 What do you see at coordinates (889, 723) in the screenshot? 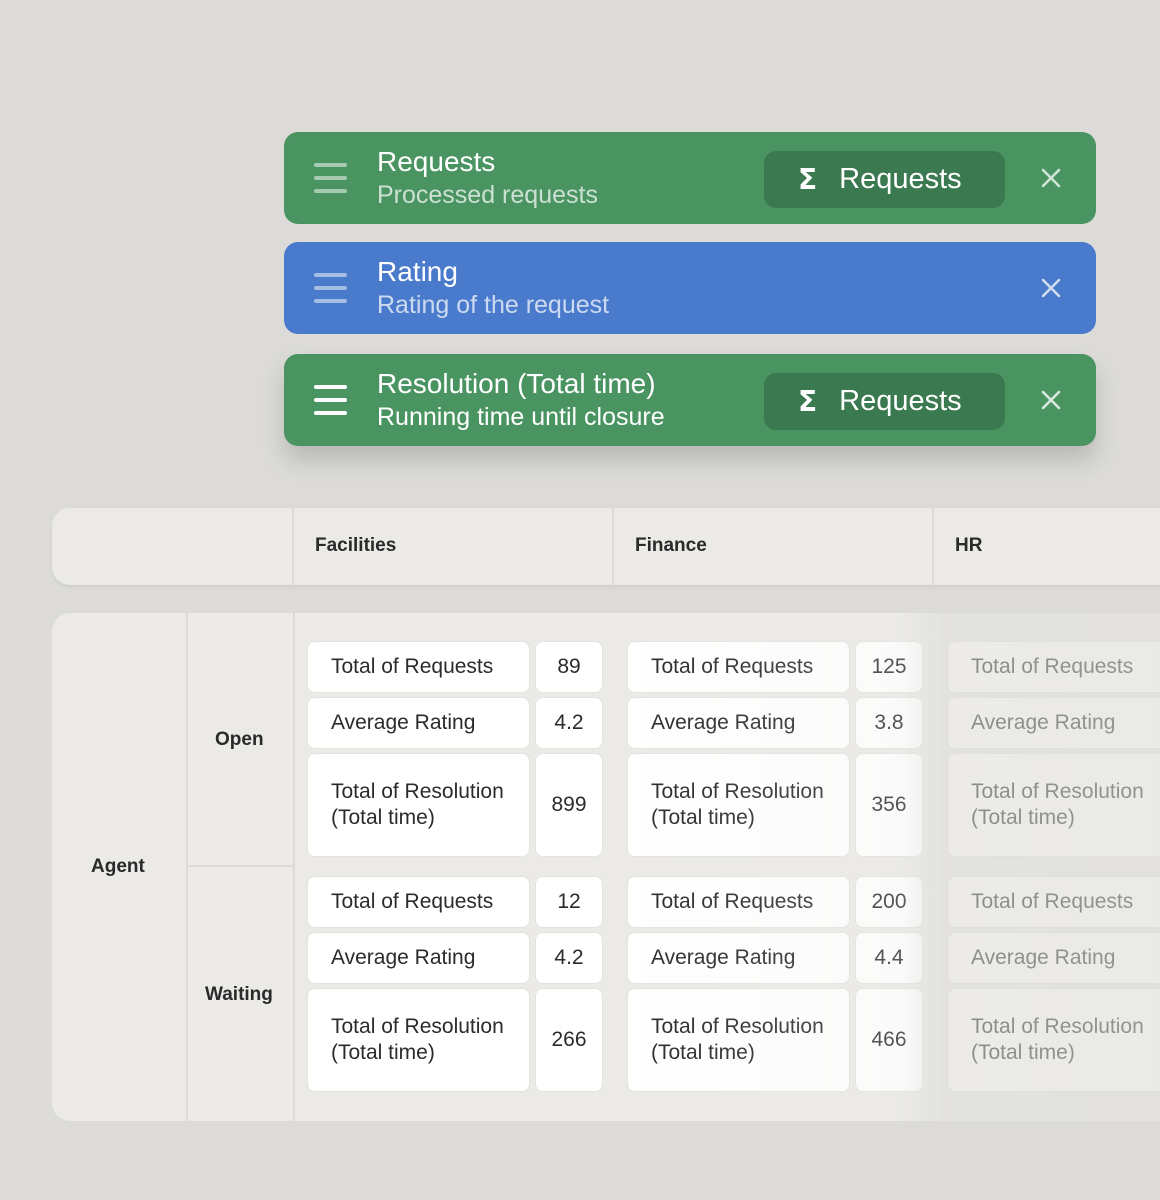
I see `value-open-finance-rating: 3.8` at bounding box center [889, 723].